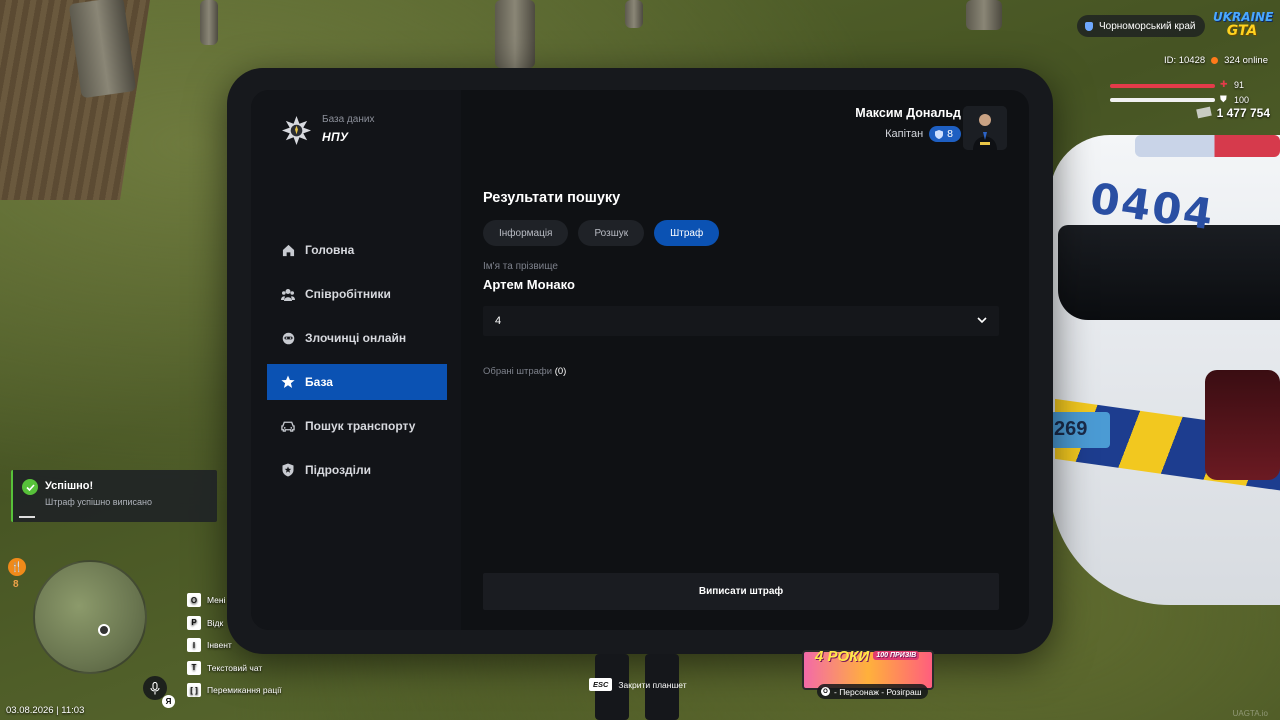  Describe the element at coordinates (168, 701) in the screenshot. I see `language-indicator: Я` at that location.